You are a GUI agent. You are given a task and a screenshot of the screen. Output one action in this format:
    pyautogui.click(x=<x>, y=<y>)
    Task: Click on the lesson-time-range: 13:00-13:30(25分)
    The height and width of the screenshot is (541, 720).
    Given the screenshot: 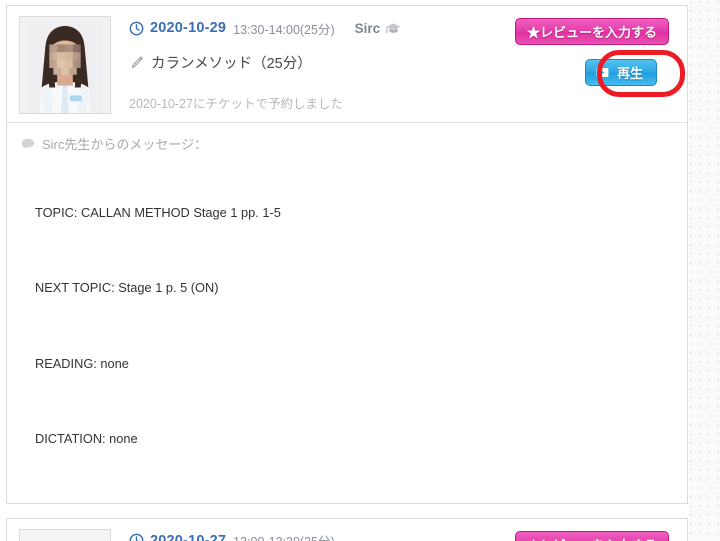 What is the action you would take?
    pyautogui.click(x=283, y=536)
    